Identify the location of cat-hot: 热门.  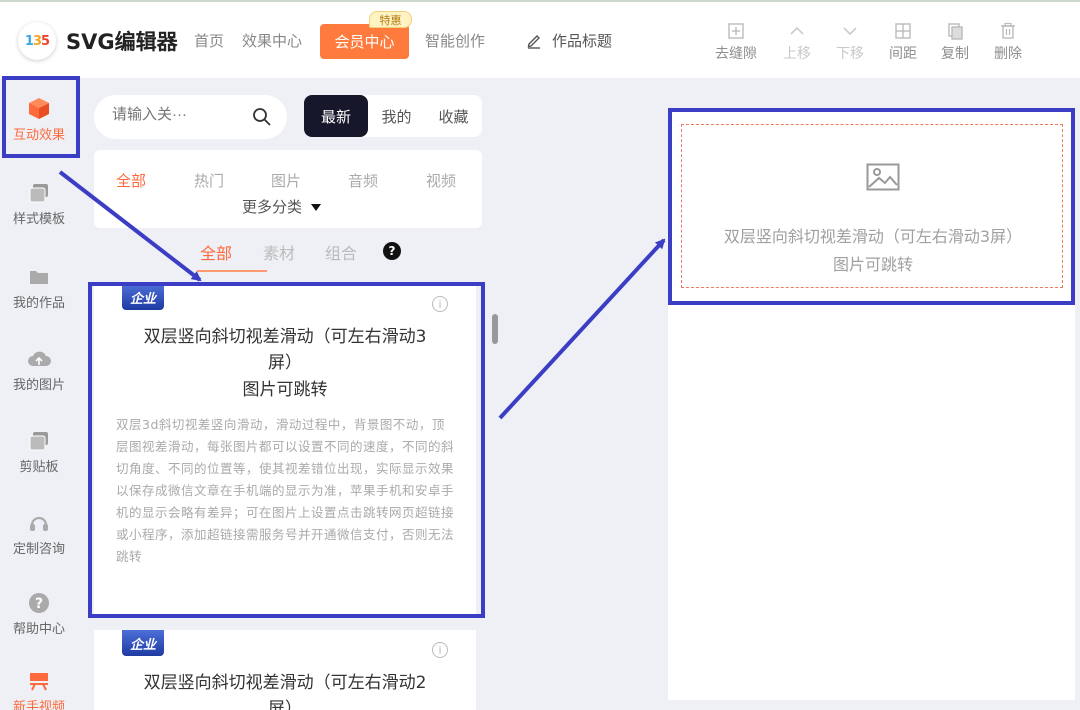
(209, 180).